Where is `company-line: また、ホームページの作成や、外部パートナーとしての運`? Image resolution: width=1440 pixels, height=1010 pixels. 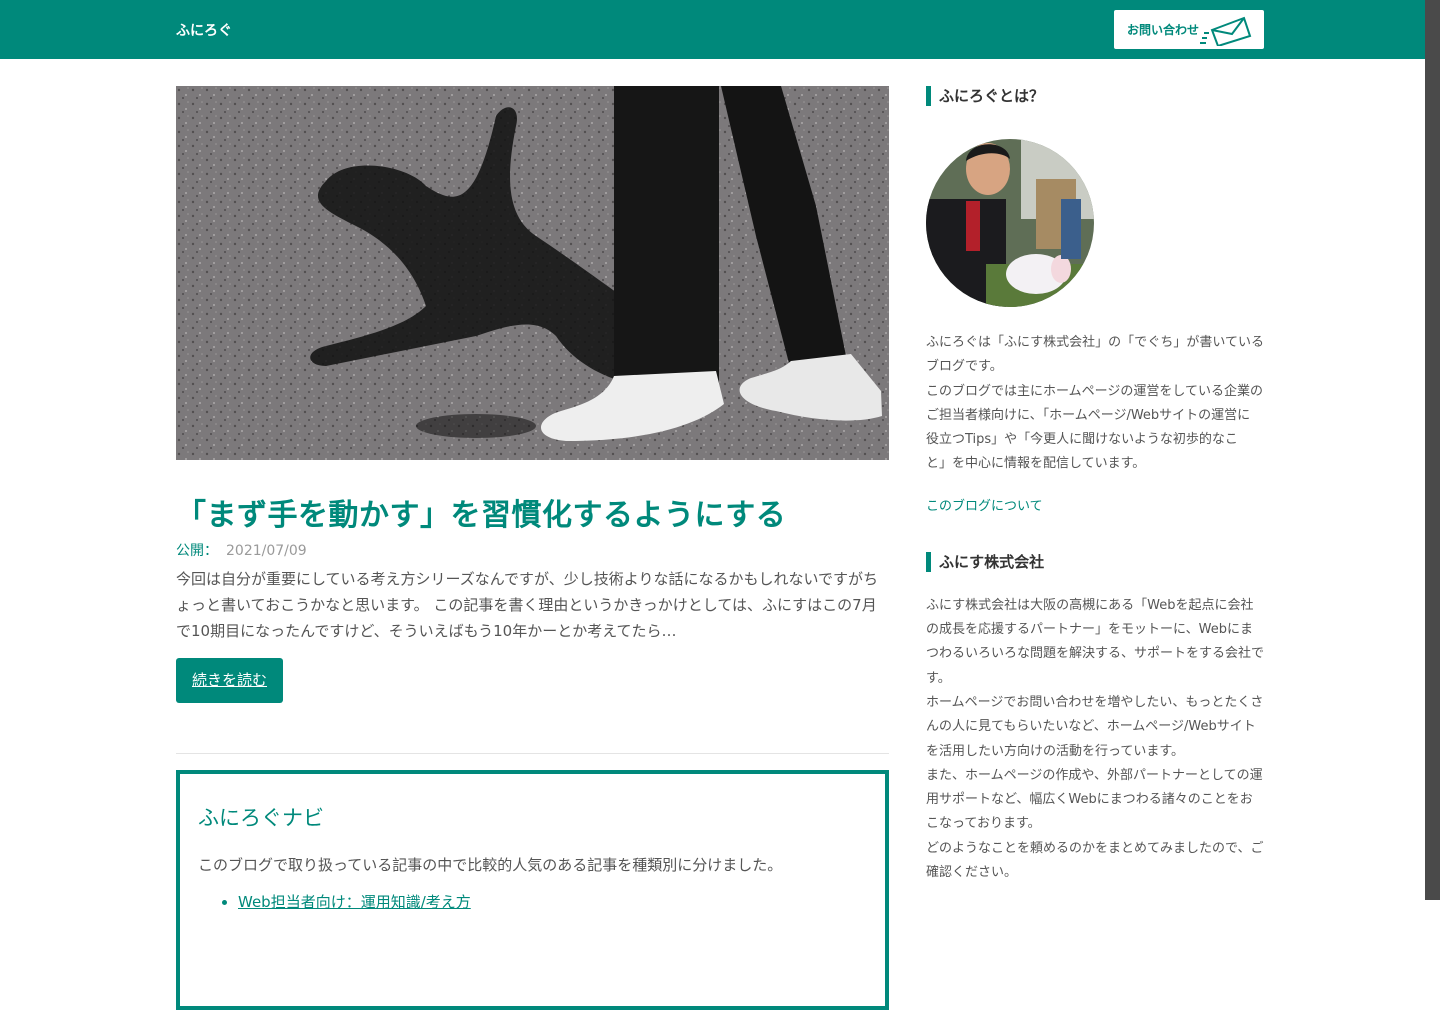 company-line: また、ホームページの作成や、外部パートナーとしての運 is located at coordinates (1094, 775).